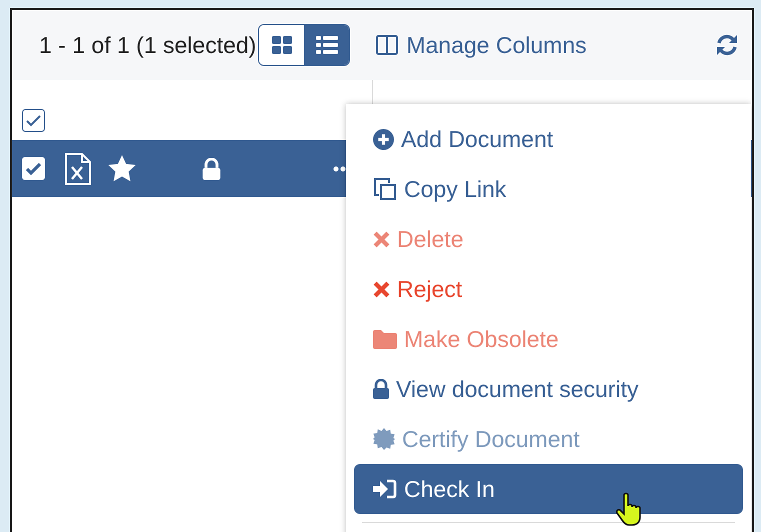 This screenshot has width=761, height=532. I want to click on menu-item: Check In, so click(548, 489).